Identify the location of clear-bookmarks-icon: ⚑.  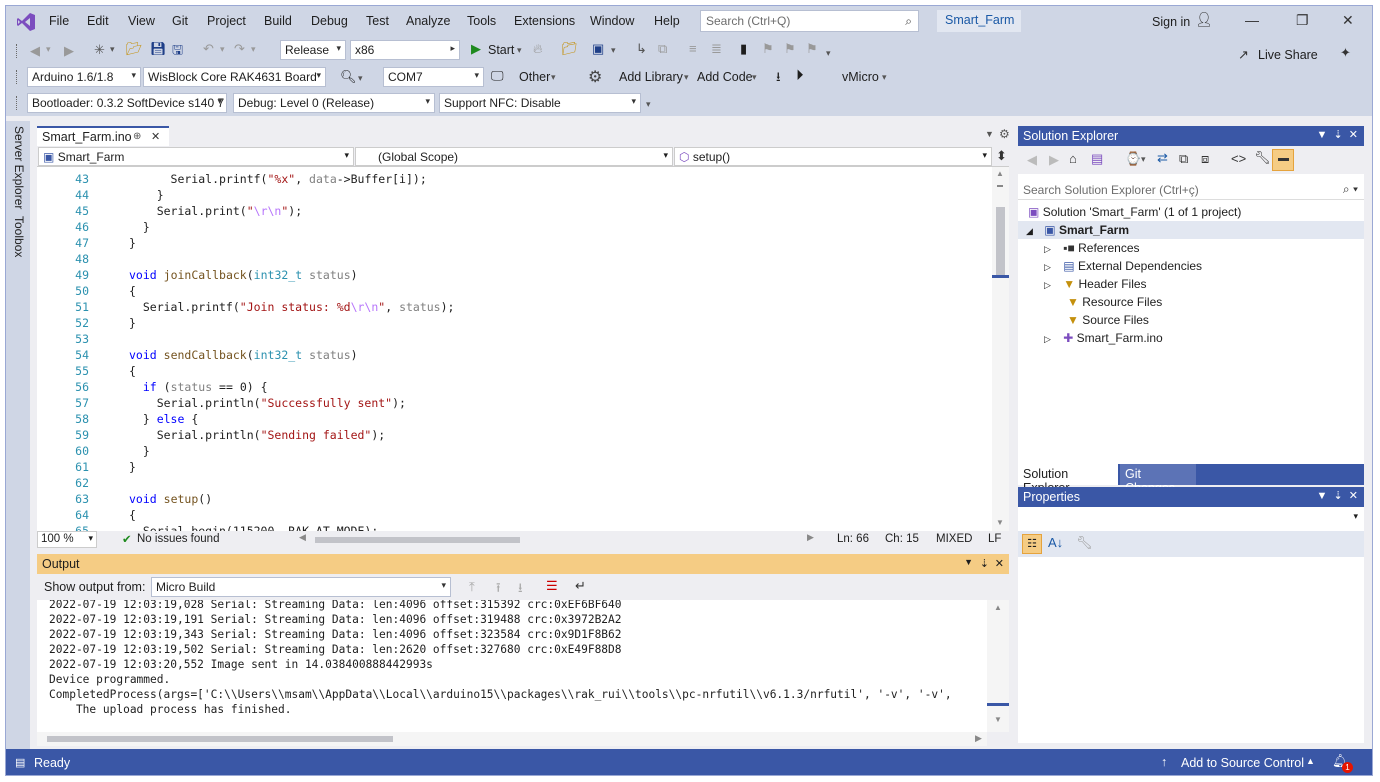
(812, 49).